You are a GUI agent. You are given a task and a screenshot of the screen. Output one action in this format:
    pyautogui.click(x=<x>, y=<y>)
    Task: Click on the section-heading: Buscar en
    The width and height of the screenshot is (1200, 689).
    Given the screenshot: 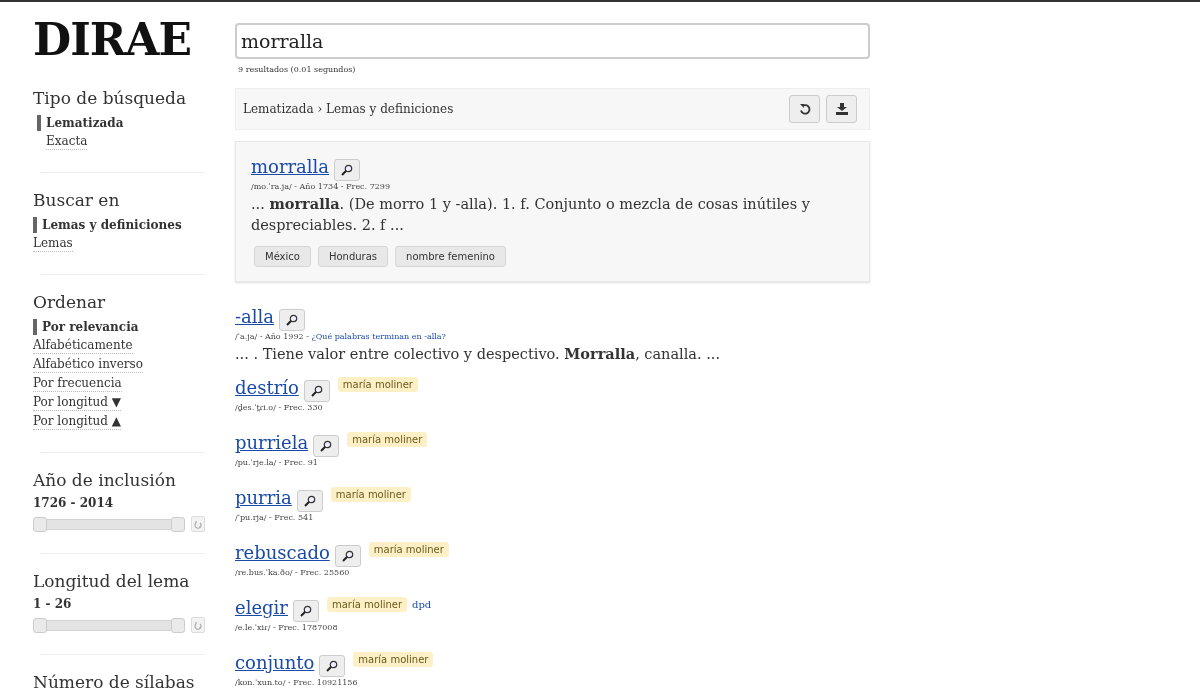 What is the action you would take?
    pyautogui.click(x=76, y=200)
    